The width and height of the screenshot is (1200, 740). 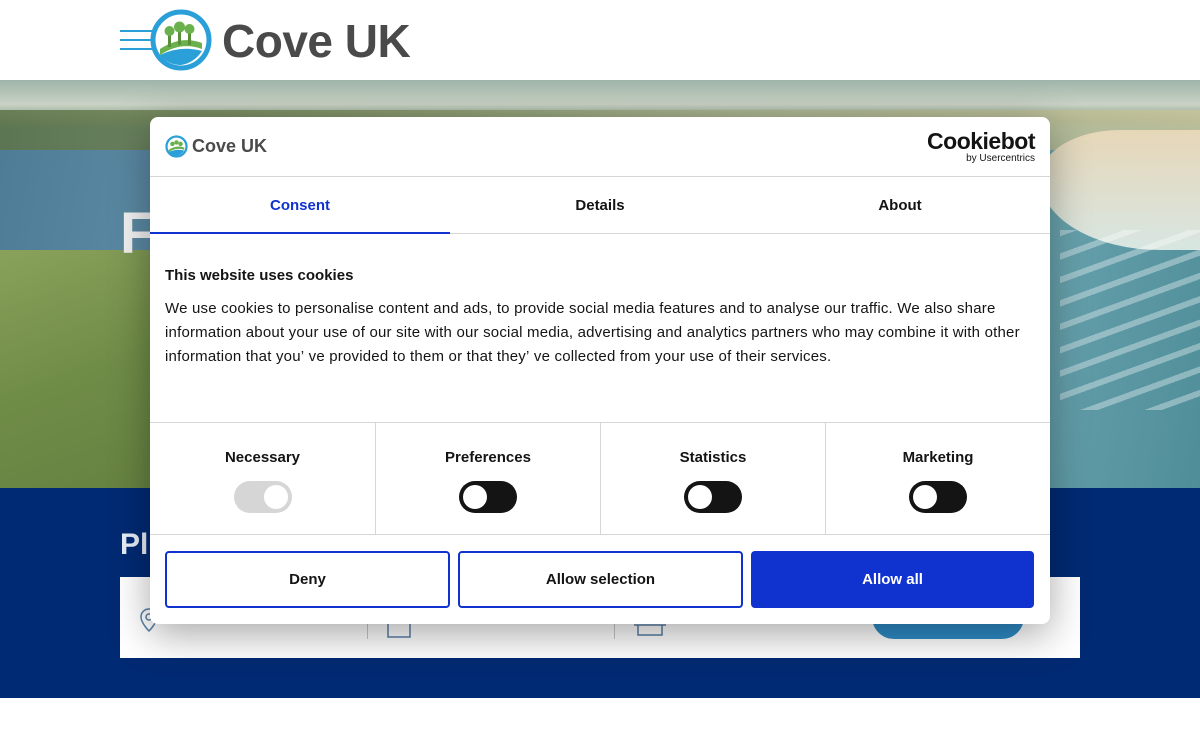 What do you see at coordinates (713, 457) in the screenshot?
I see `category-label: Statistics` at bounding box center [713, 457].